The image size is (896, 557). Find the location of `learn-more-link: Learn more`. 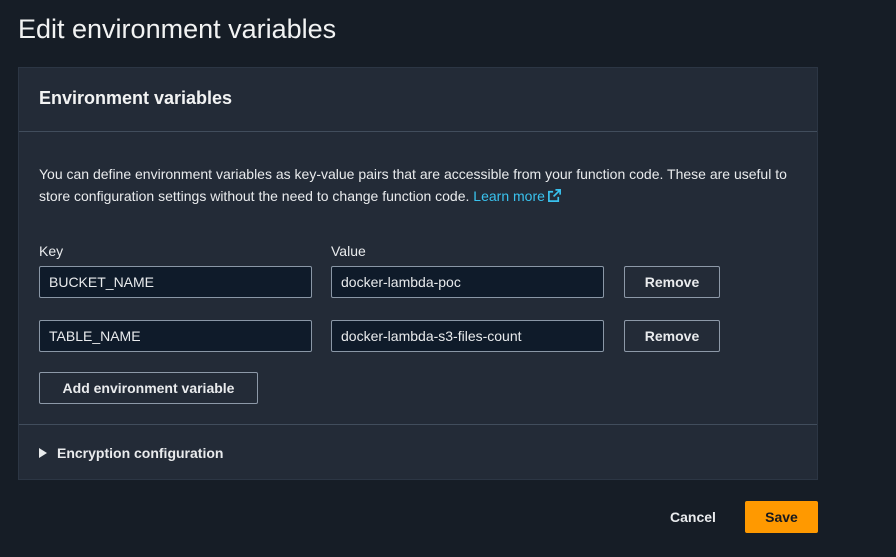

learn-more-link: Learn more is located at coordinates (517, 196).